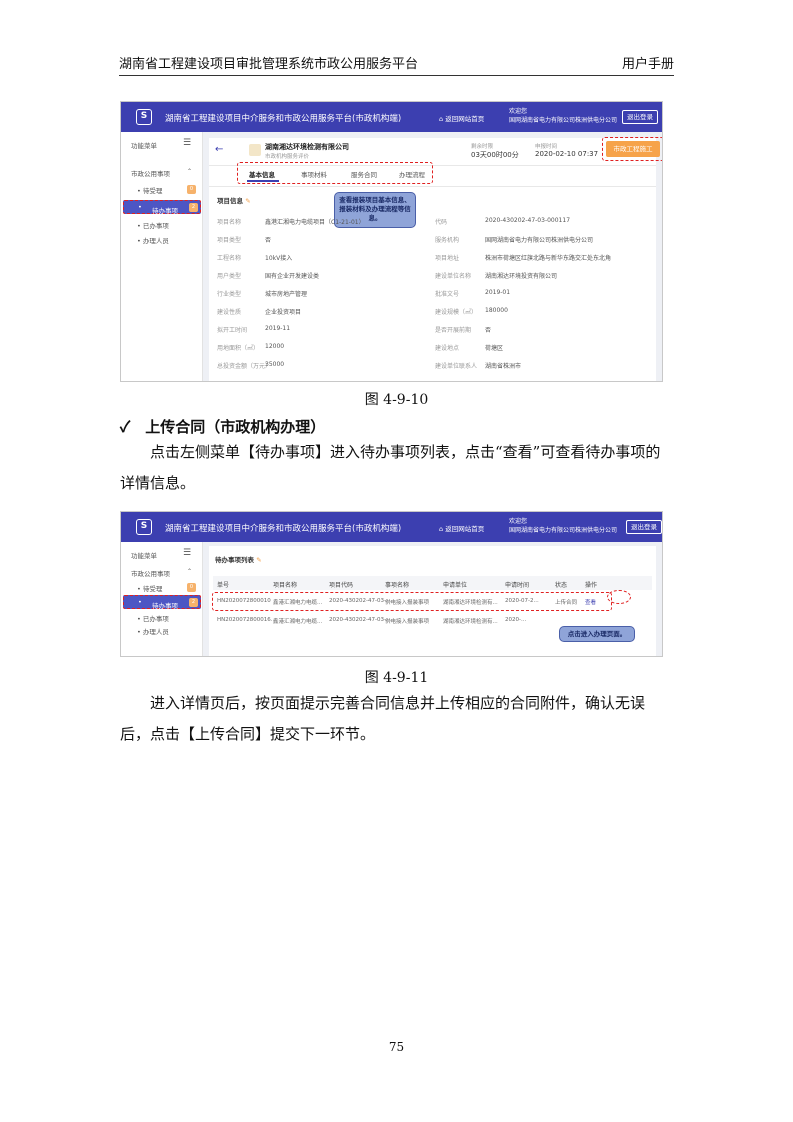 This screenshot has height=1122, width=793. I want to click on paragraph-1: 点击左侧菜单【待办事项】进入待办事项列表，点击“查看”可查看待办事项的详情信息。, so click(390, 467).